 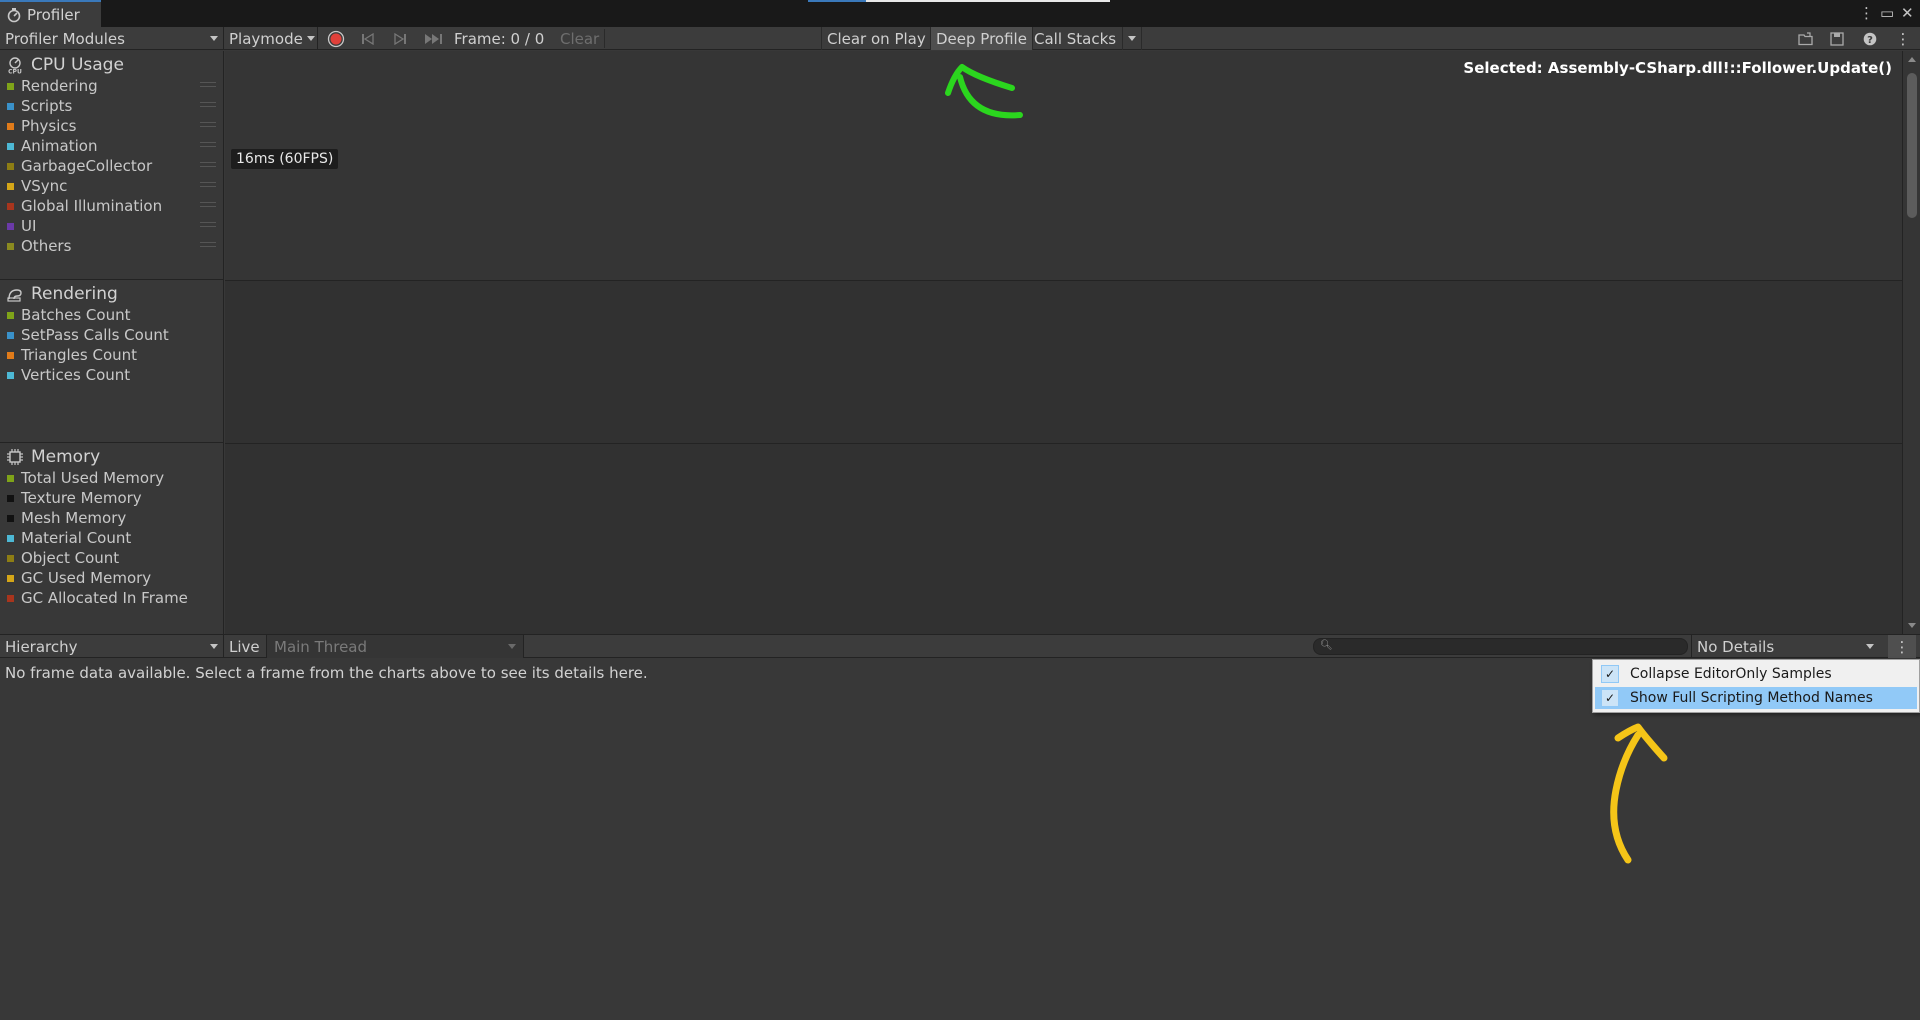 I want to click on legend-item: VSync, so click(x=37, y=186).